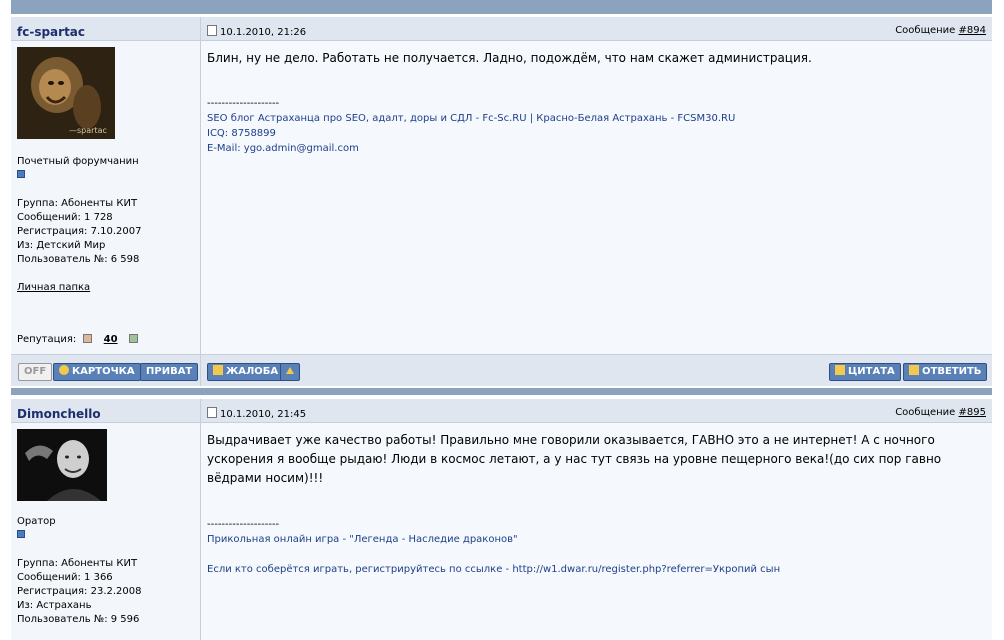  Describe the element at coordinates (925, 30) in the screenshot. I see `post1-message-label: Сообщение` at that location.